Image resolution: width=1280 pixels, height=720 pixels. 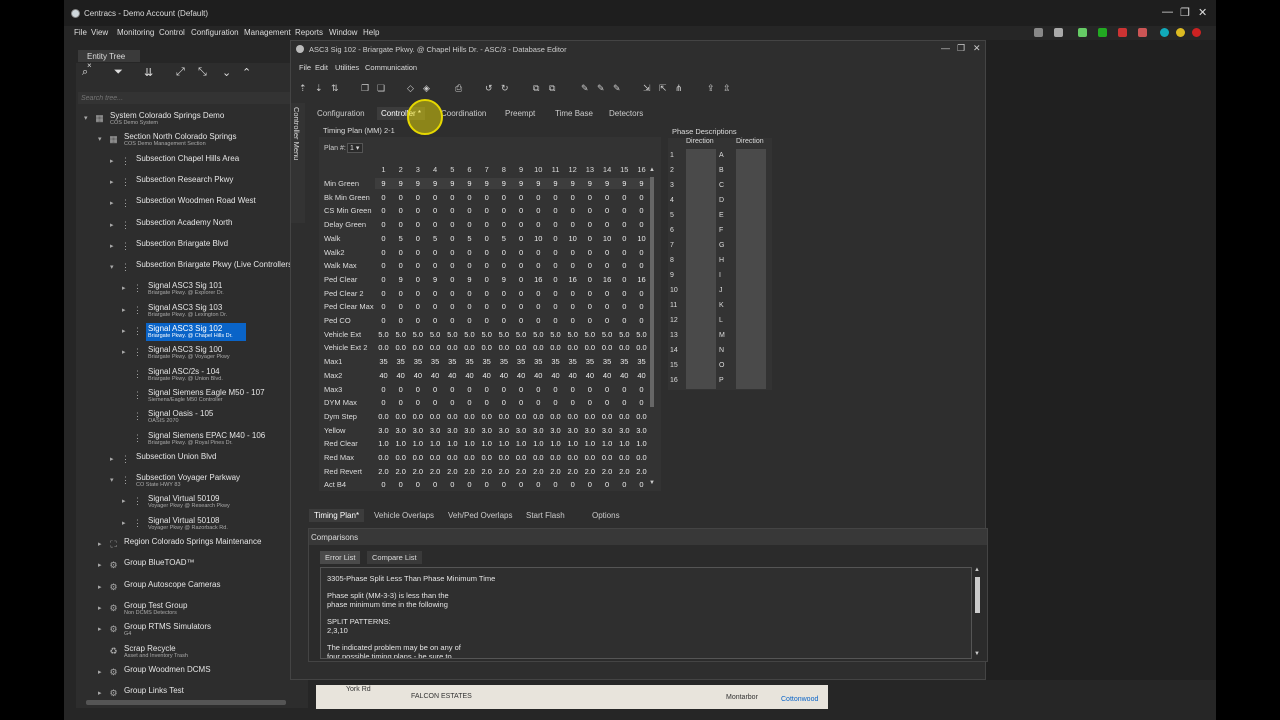 What do you see at coordinates (341, 113) in the screenshot?
I see `tab-configuration: Configuration` at bounding box center [341, 113].